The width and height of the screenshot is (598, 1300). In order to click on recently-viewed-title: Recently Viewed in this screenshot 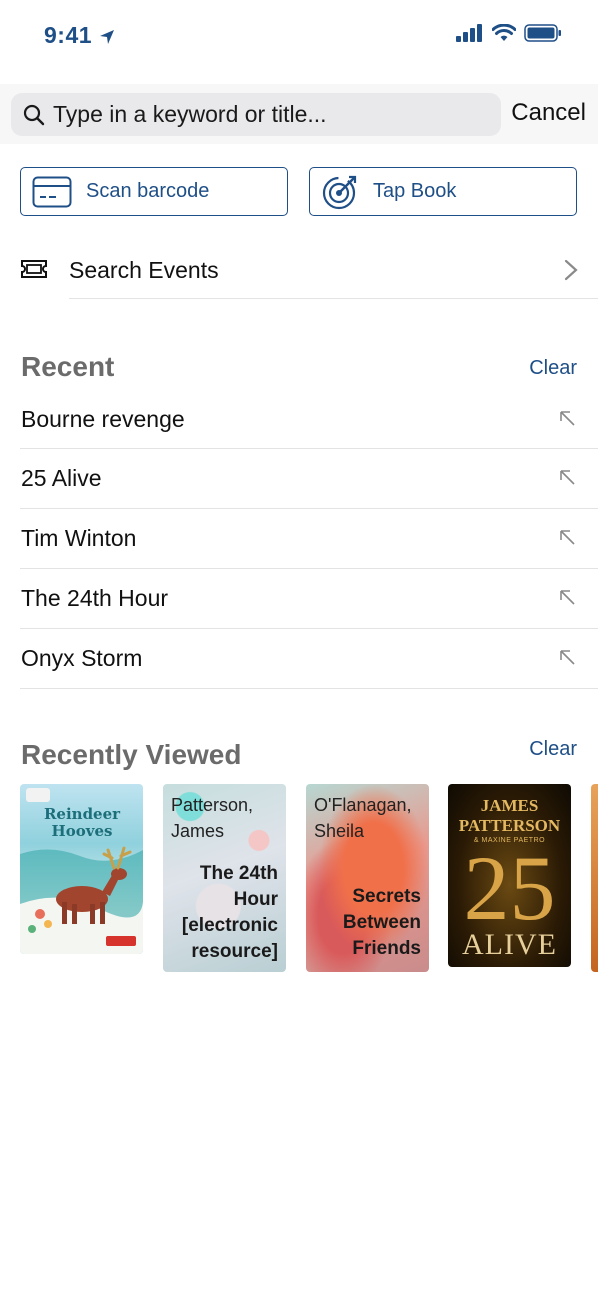, I will do `click(131, 754)`.